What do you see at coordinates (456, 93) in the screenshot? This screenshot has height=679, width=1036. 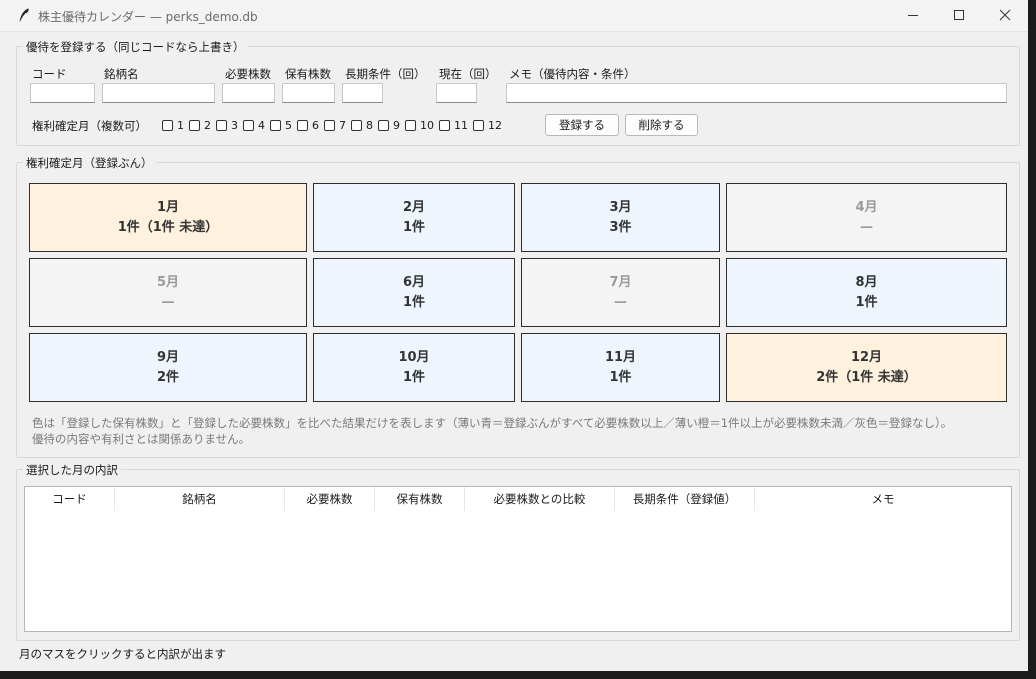 I see `current-input` at bounding box center [456, 93].